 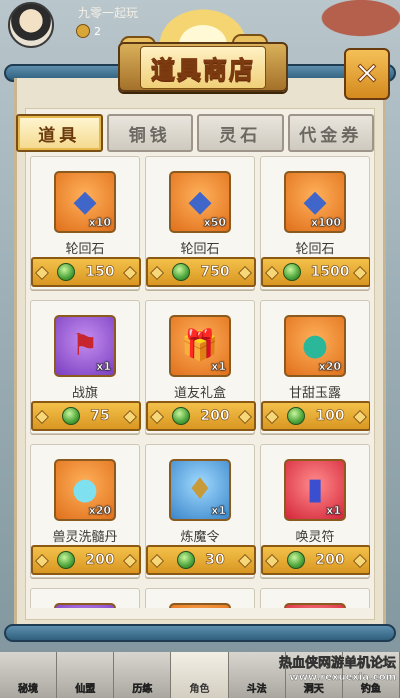 What do you see at coordinates (86, 416) in the screenshot?
I see `buy-button: 75` at bounding box center [86, 416].